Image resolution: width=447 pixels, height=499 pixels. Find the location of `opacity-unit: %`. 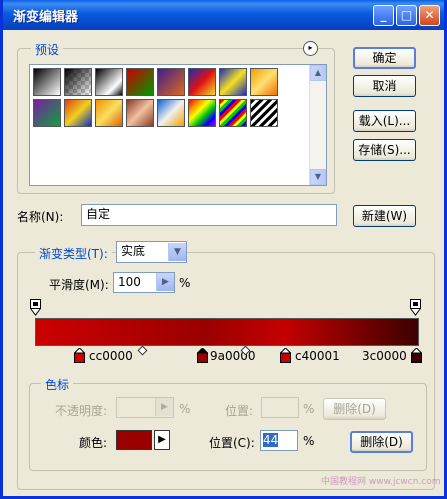

opacity-unit: % is located at coordinates (185, 409).